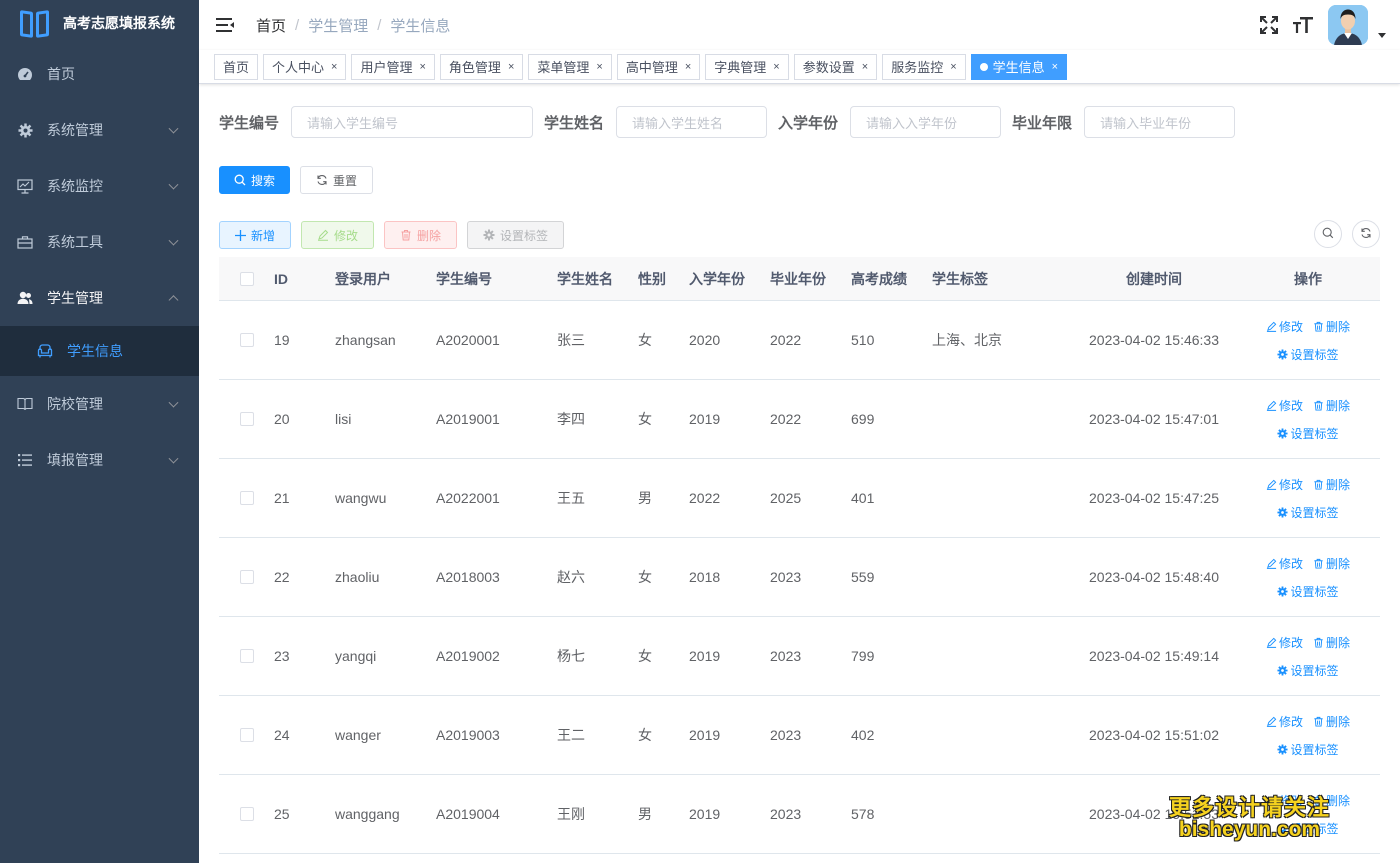 This screenshot has width=1400, height=863. Describe the element at coordinates (1249, 807) in the screenshot. I see `watermark-line1: 更多设计请关注` at that location.